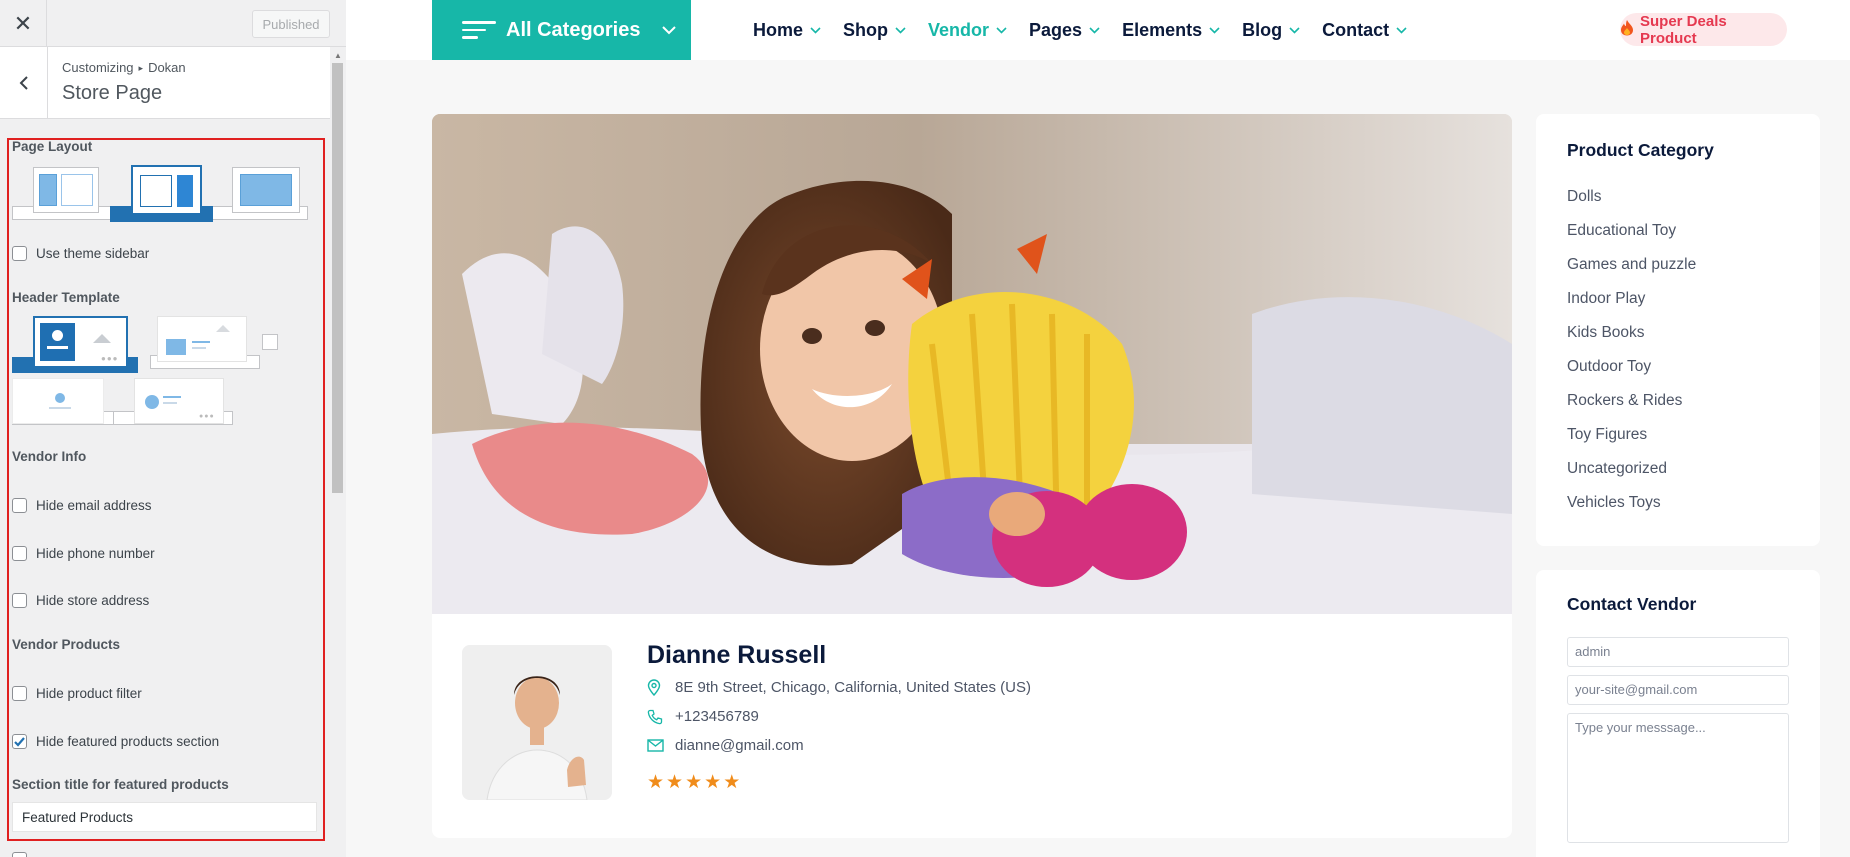 This screenshot has height=857, width=1850. Describe the element at coordinates (967, 30) in the screenshot. I see `nav-vendor: Vendor` at that location.